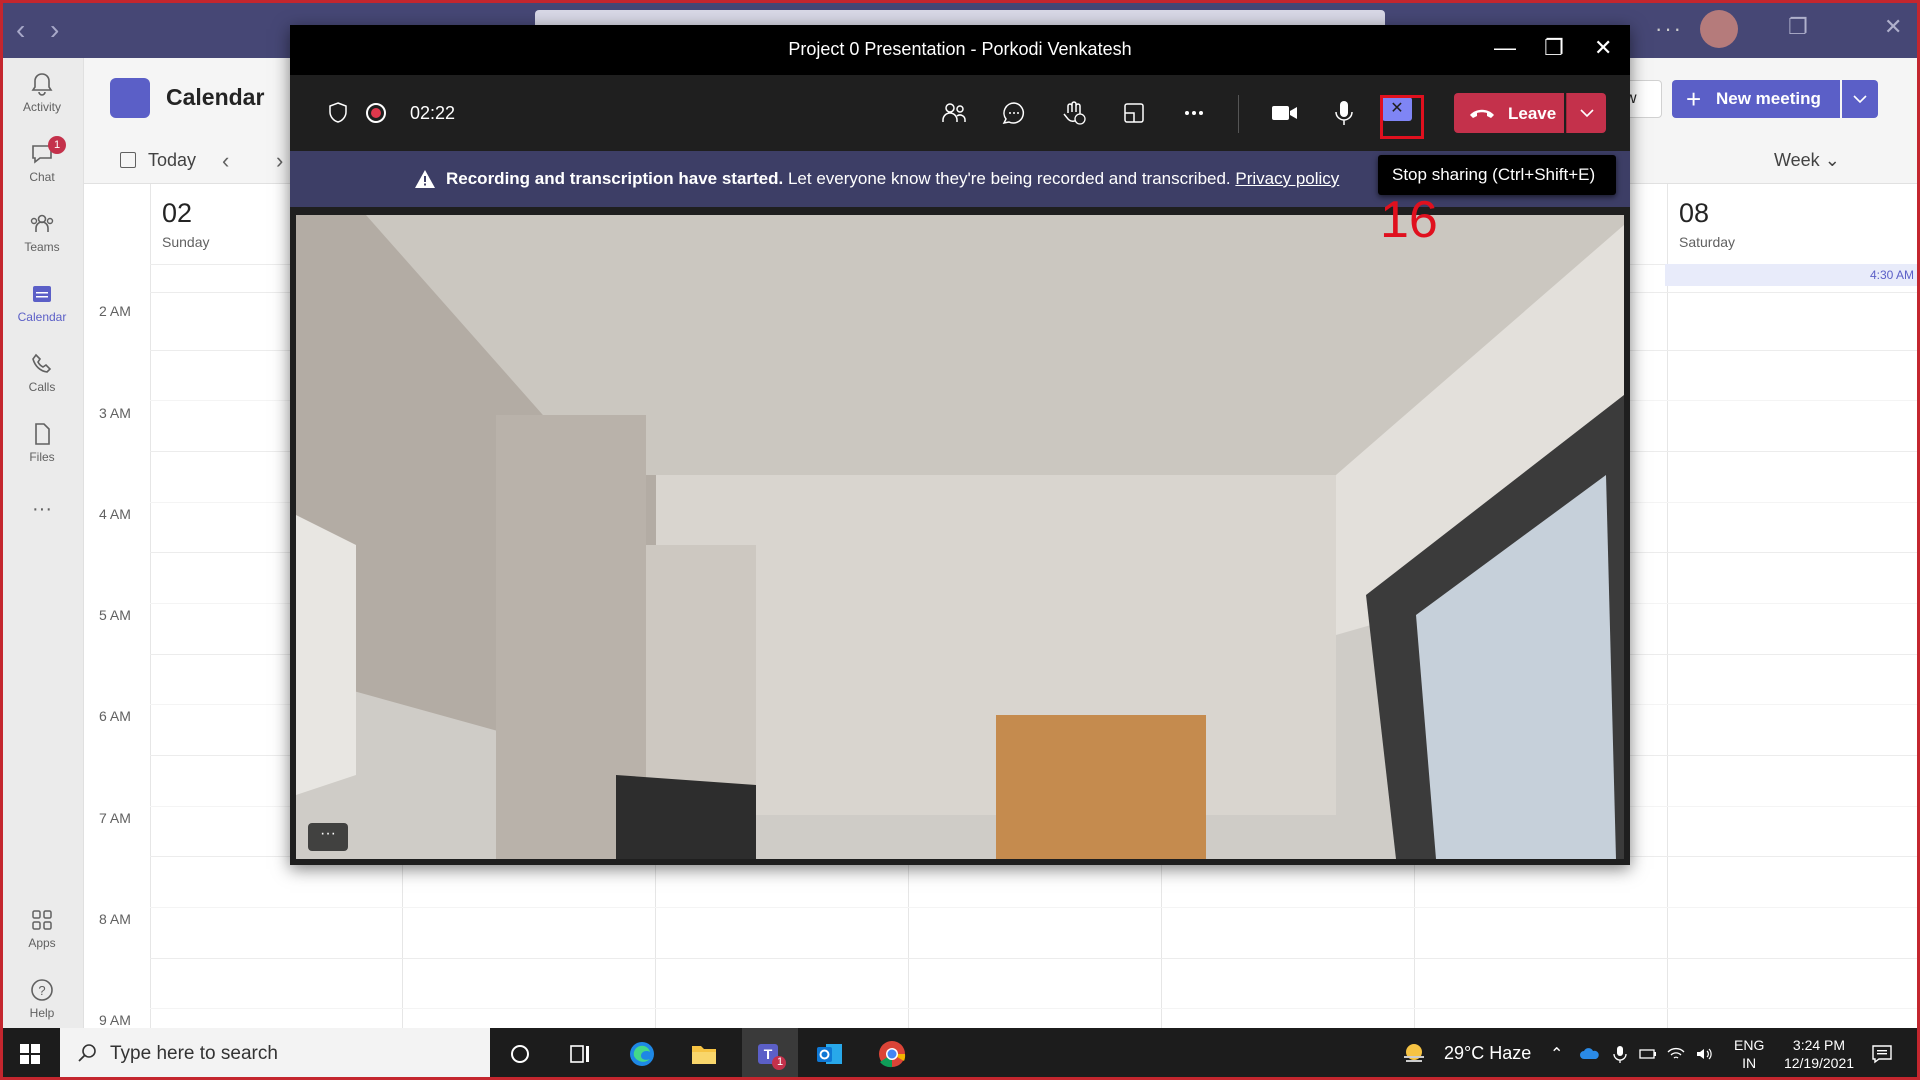 The image size is (1920, 1080). What do you see at coordinates (1482, 113) in the screenshot?
I see `phone-hangup-icon` at bounding box center [1482, 113].